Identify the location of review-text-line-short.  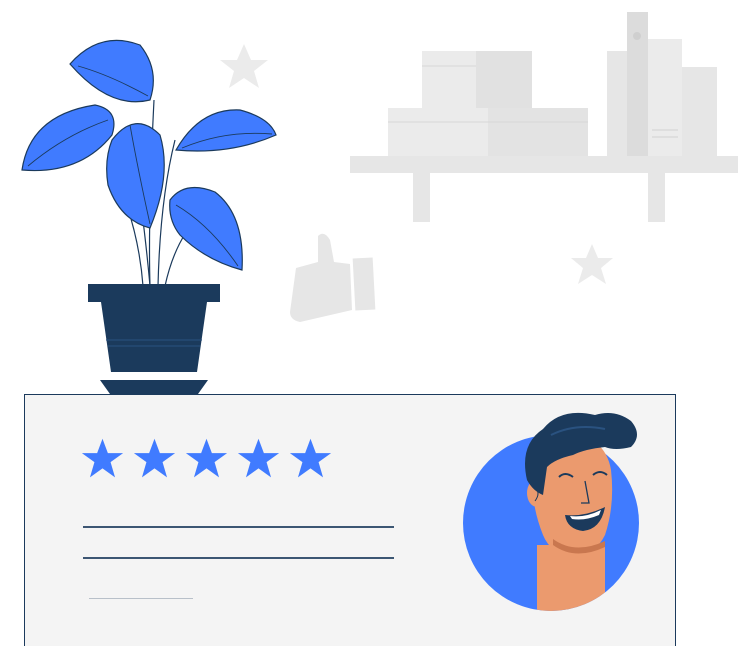
(141, 598).